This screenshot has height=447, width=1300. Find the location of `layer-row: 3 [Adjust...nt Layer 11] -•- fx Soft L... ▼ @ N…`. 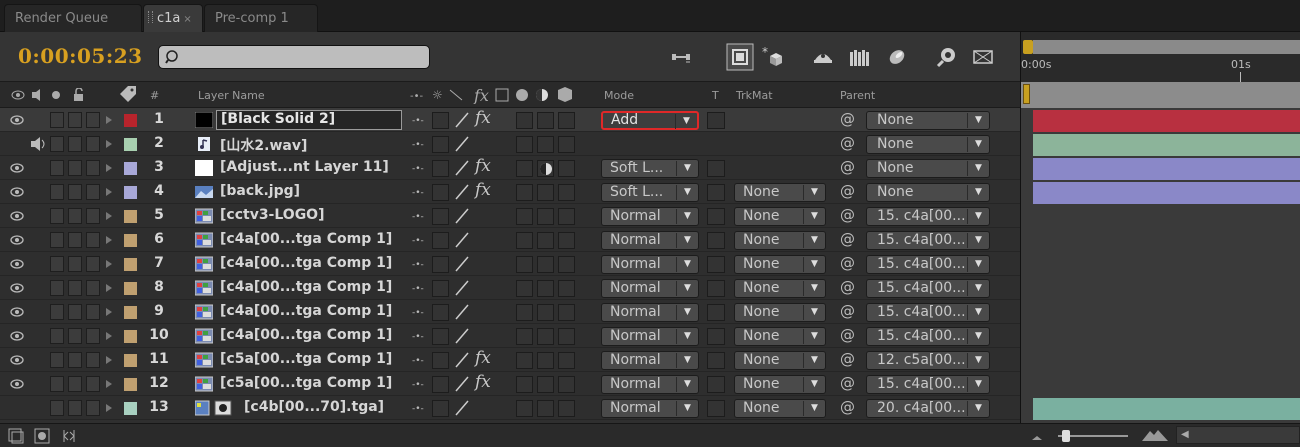

layer-row: 3 [Adjust...nt Layer 11] -•- fx Soft L... ▼ @ N… is located at coordinates (510, 168).